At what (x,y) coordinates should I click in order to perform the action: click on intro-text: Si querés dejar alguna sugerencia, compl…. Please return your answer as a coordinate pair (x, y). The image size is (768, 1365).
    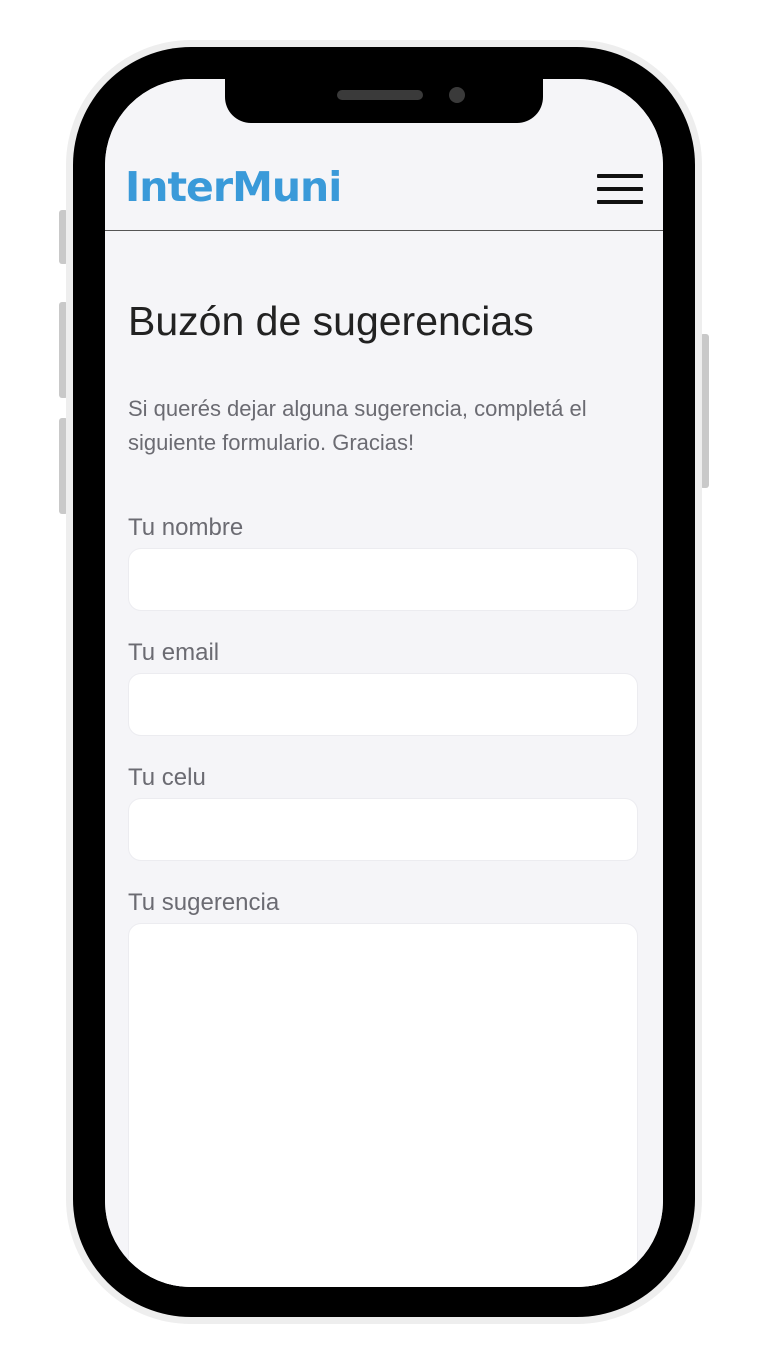
    Looking at the image, I should click on (357, 425).